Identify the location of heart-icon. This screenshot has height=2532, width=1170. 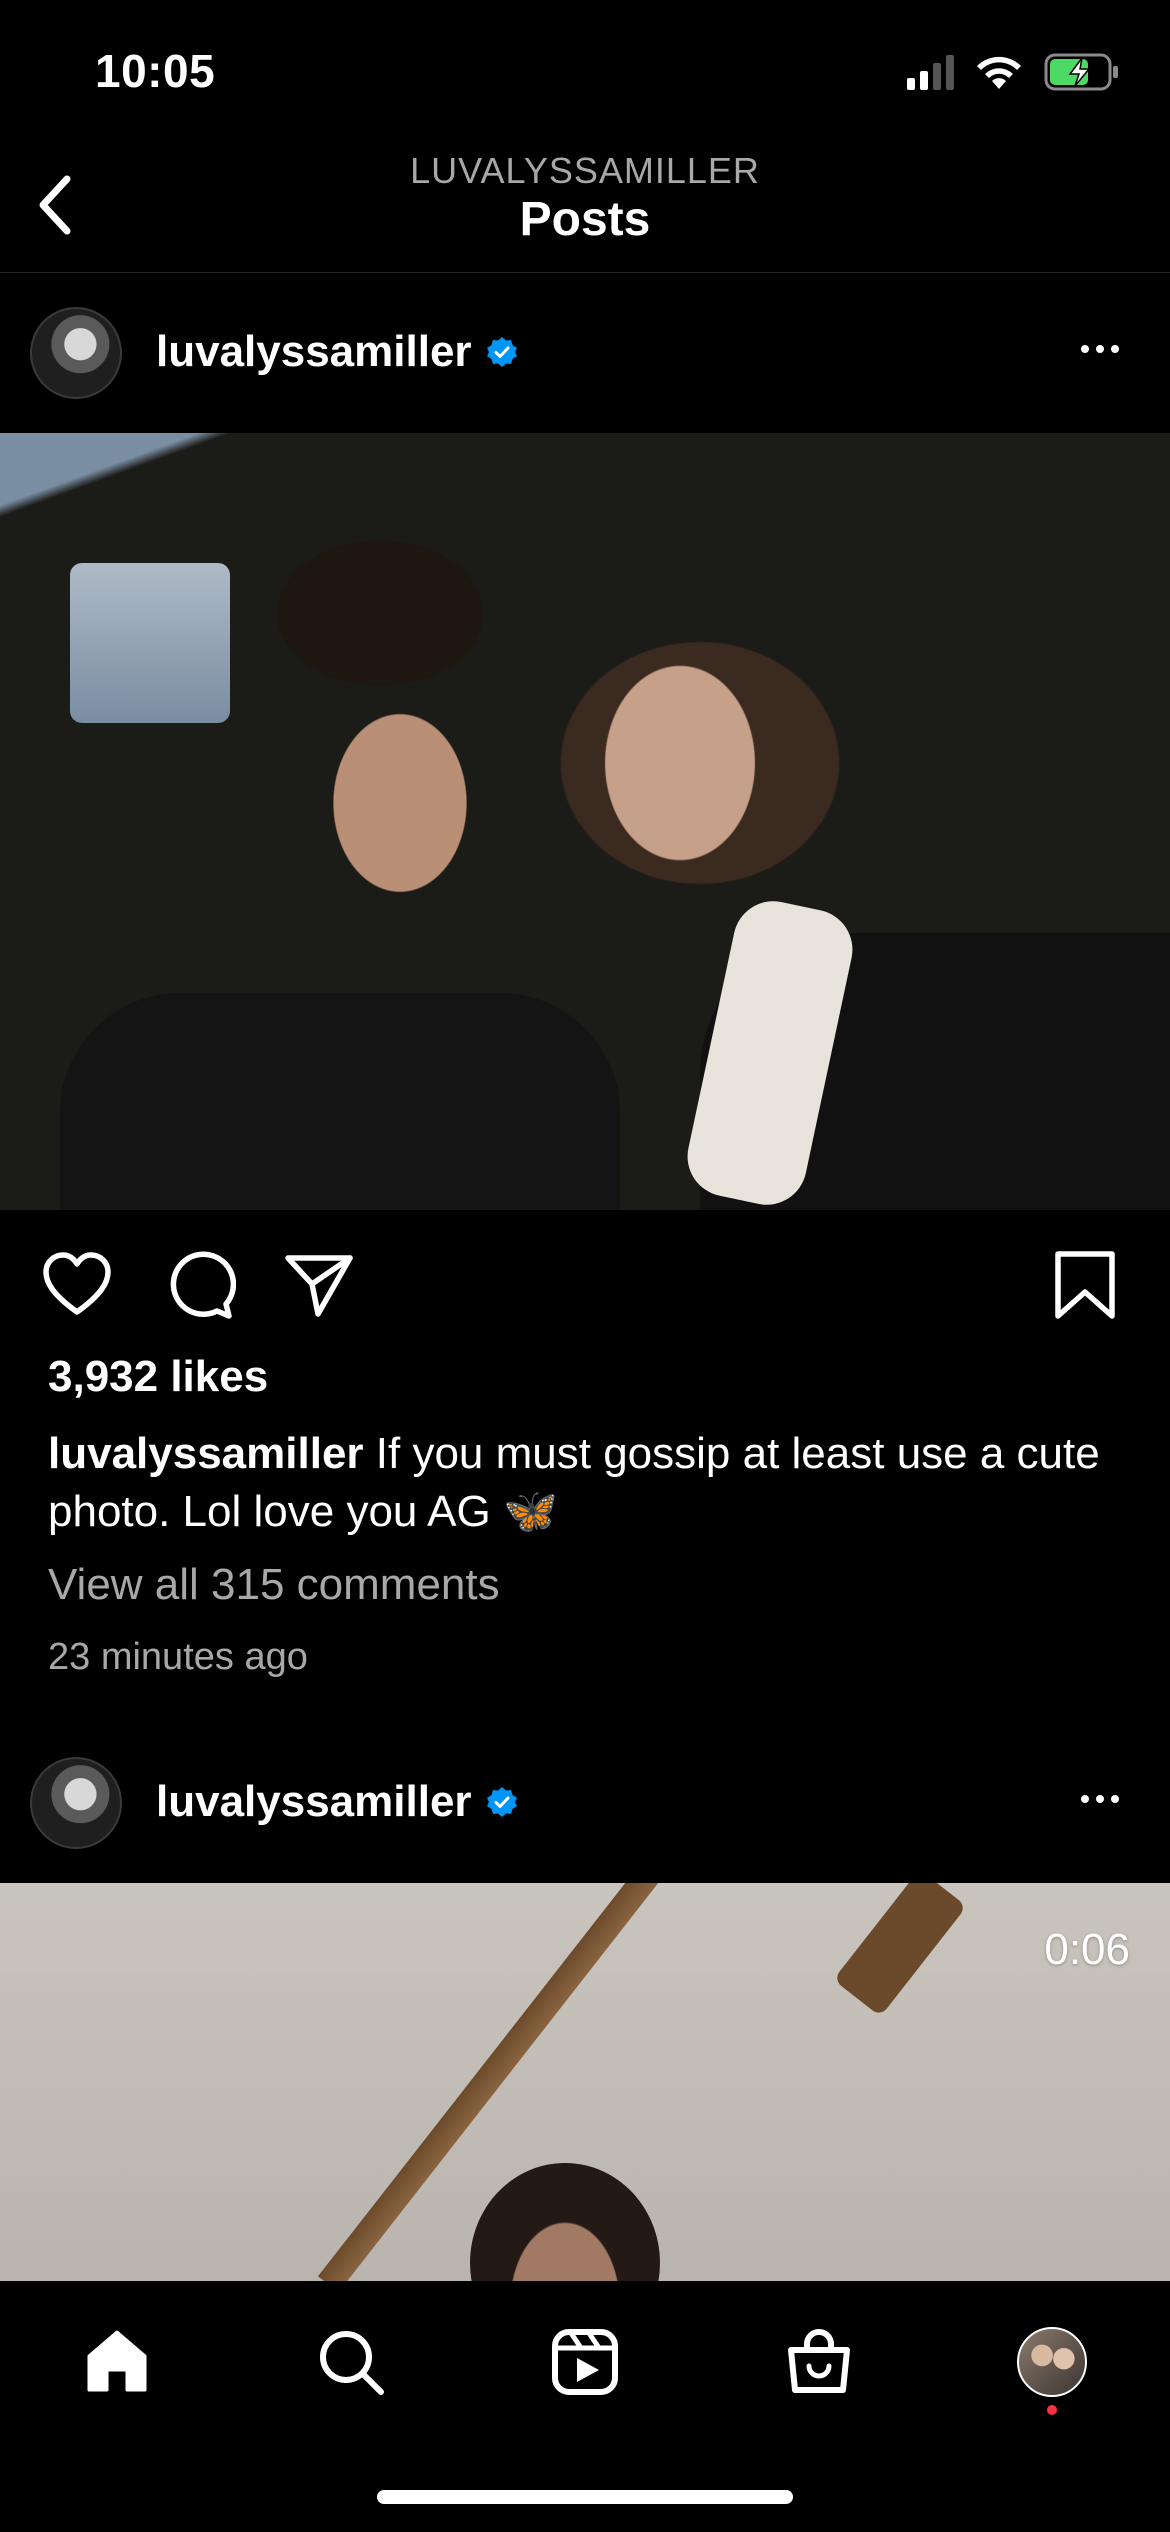
(77, 1285).